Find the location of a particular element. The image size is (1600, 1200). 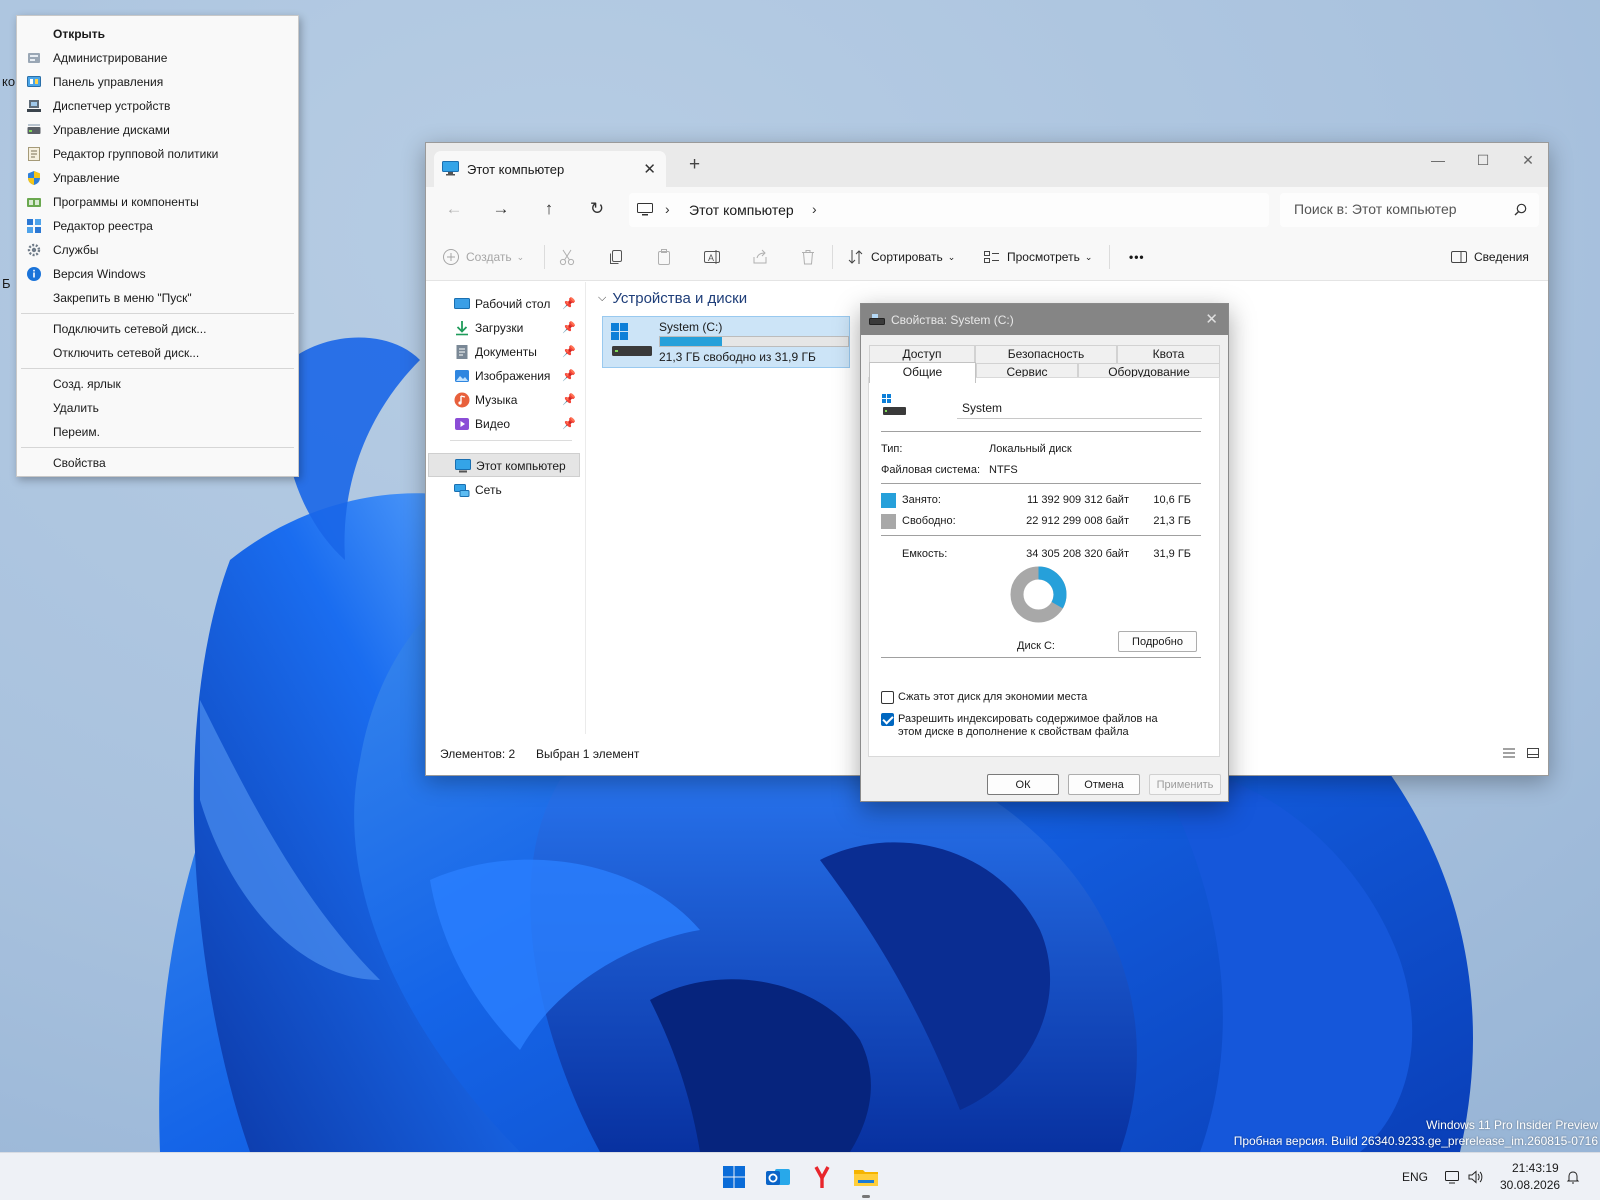

context-menu-item: Переим. is located at coordinates (157, 432).